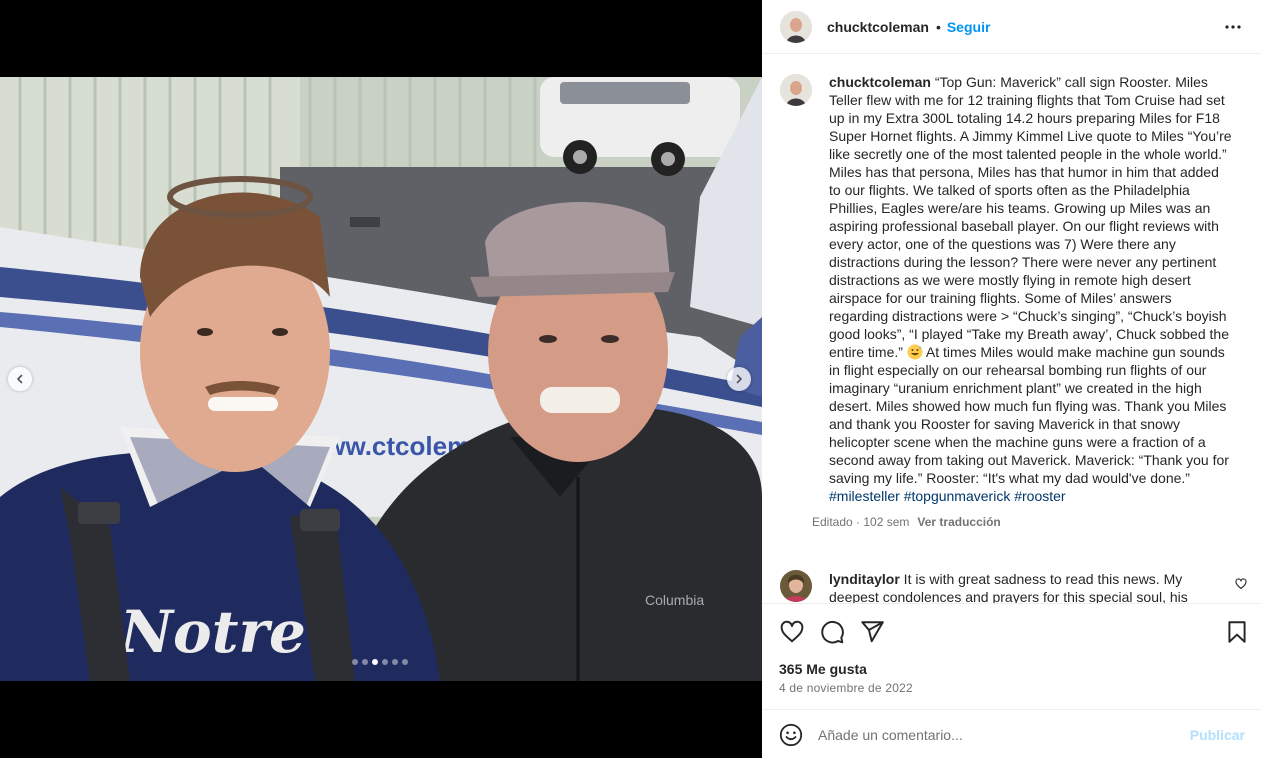 The height and width of the screenshot is (758, 1261). Describe the element at coordinates (864, 496) in the screenshot. I see `hashtag-link: #milesteller` at that location.